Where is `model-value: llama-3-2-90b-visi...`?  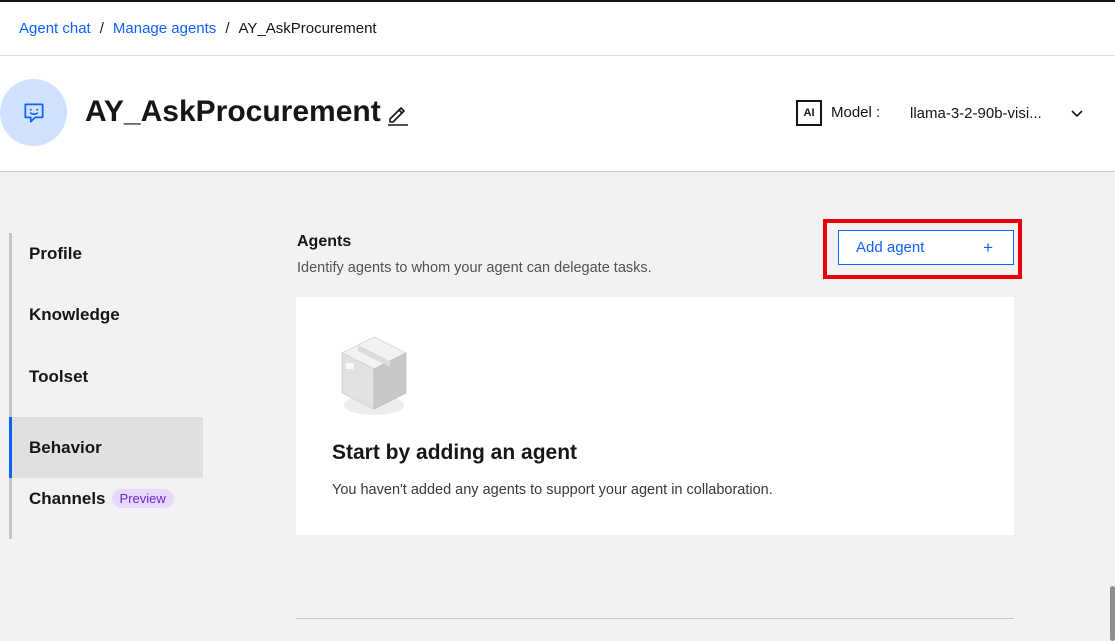 model-value: llama-3-2-90b-visi... is located at coordinates (976, 113).